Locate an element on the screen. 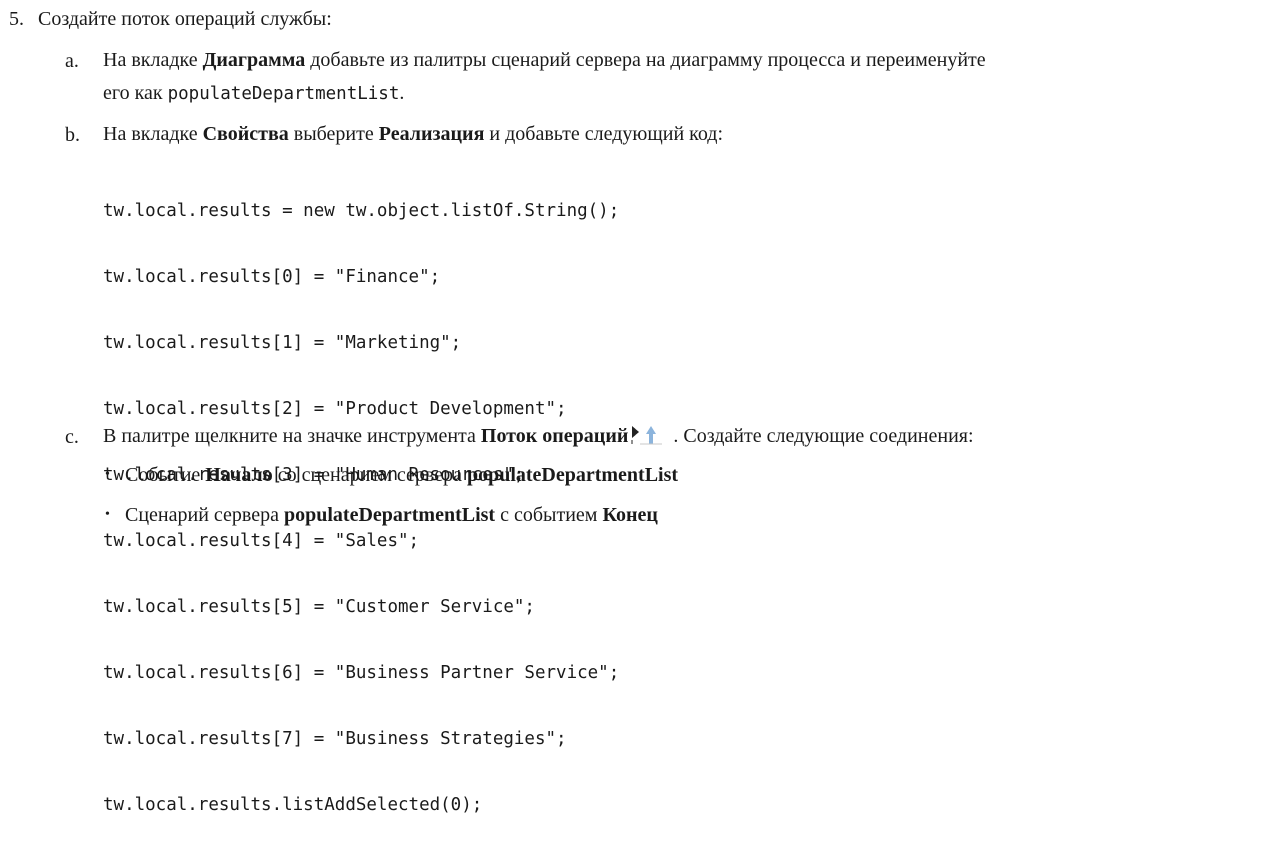 The width and height of the screenshot is (1282, 860). substep-b-bold-implementation: Реализация is located at coordinates (431, 134).